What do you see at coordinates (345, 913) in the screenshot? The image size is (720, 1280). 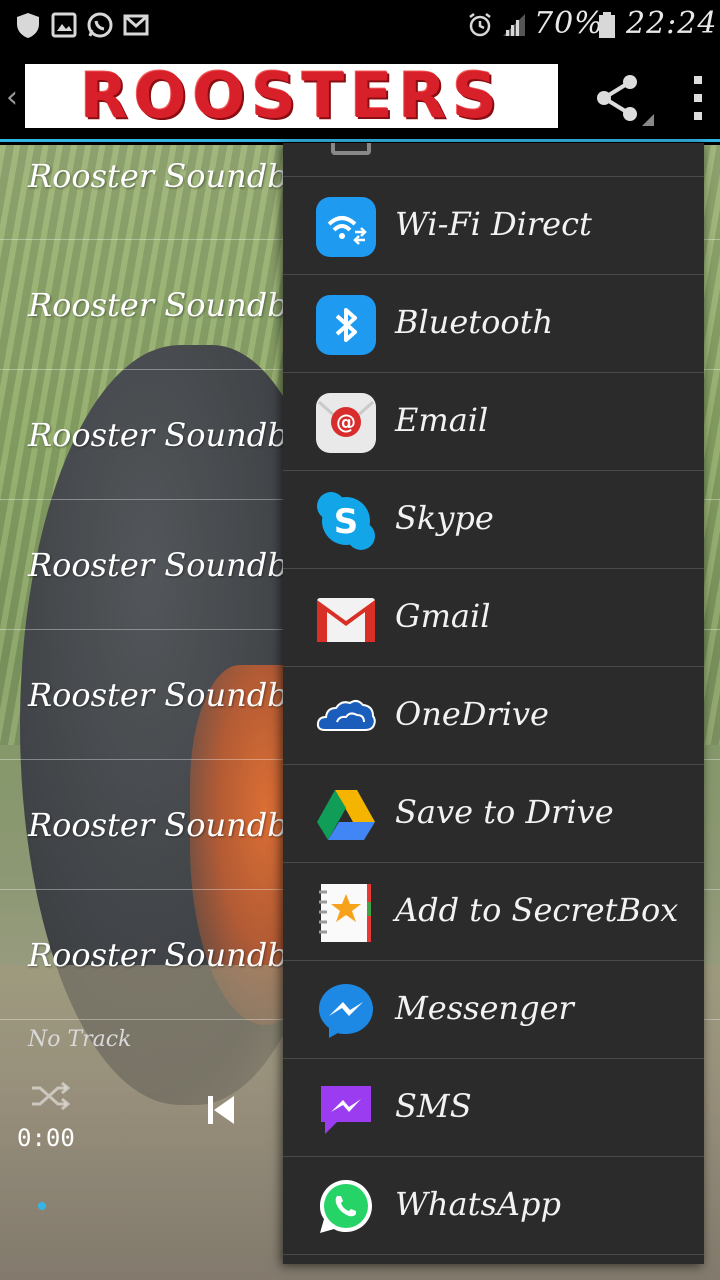 I see `secretbox-icon` at bounding box center [345, 913].